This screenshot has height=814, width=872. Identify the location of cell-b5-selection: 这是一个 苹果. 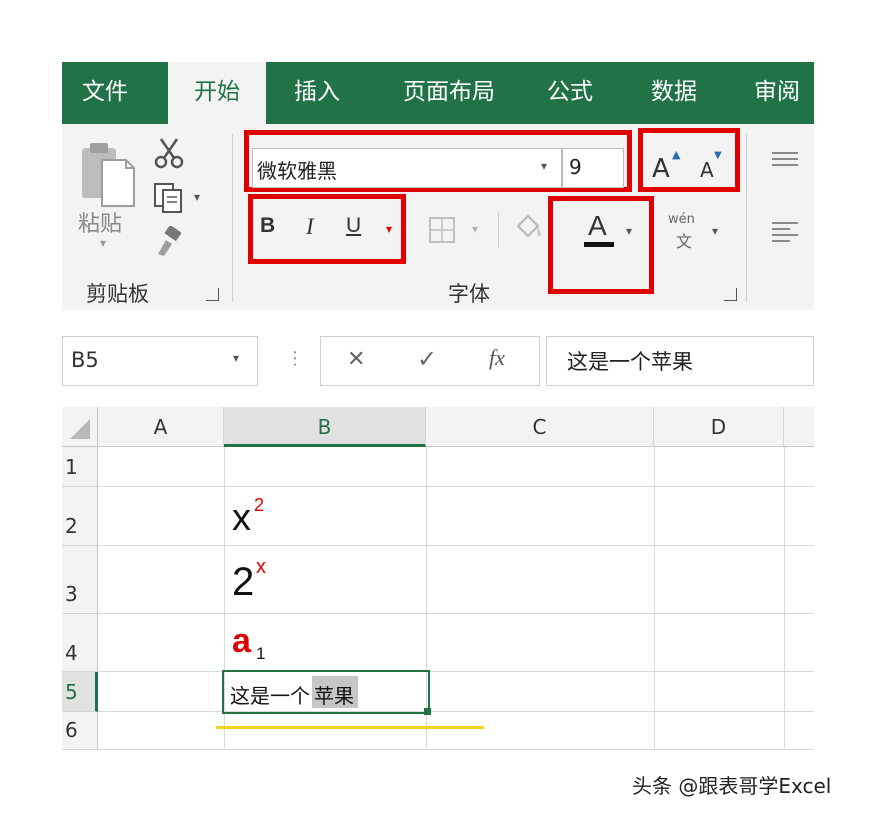
(326, 692).